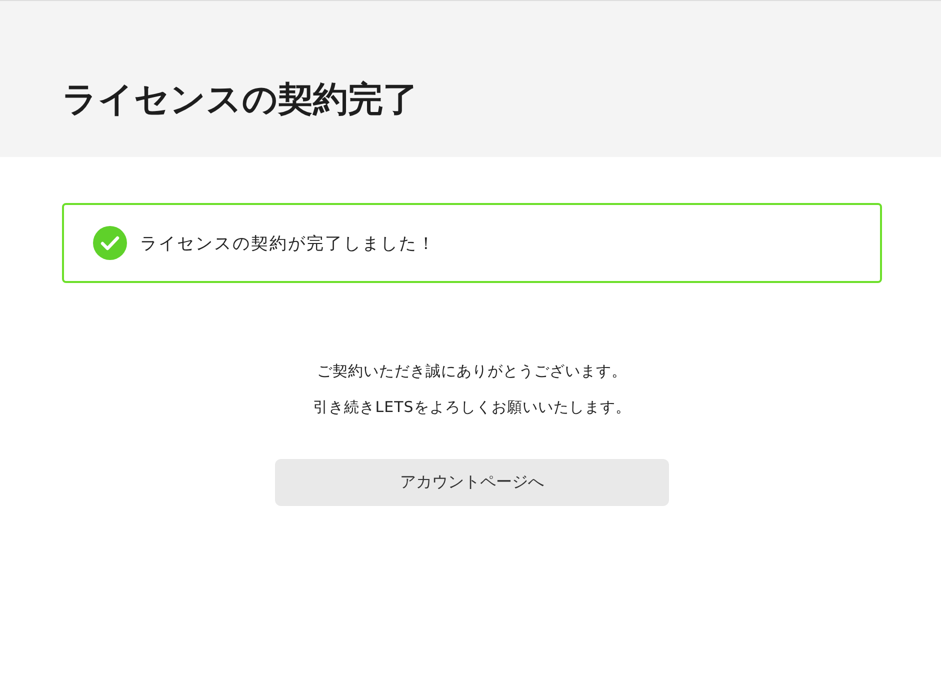  Describe the element at coordinates (472, 407) in the screenshot. I see `thank-you-text: 引き続きLETSをよろしくお願いいたします。` at that location.